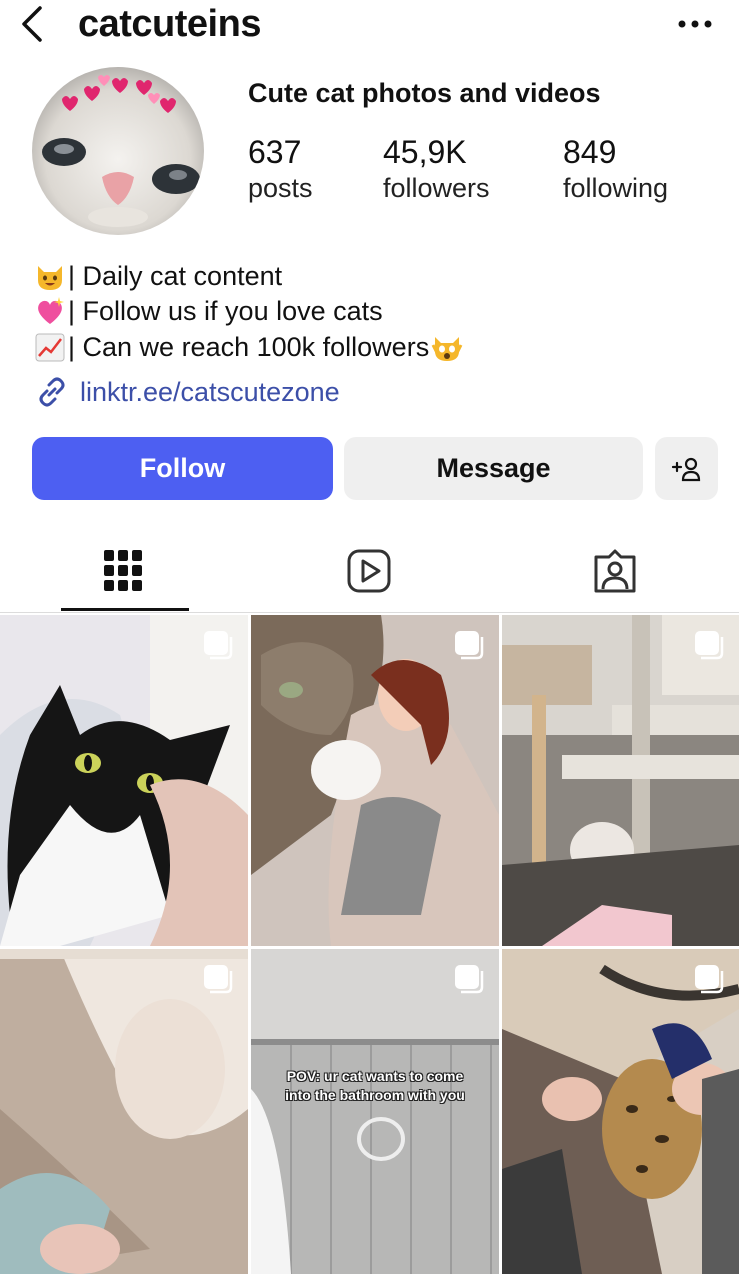  I want to click on grid-icon, so click(123, 570).